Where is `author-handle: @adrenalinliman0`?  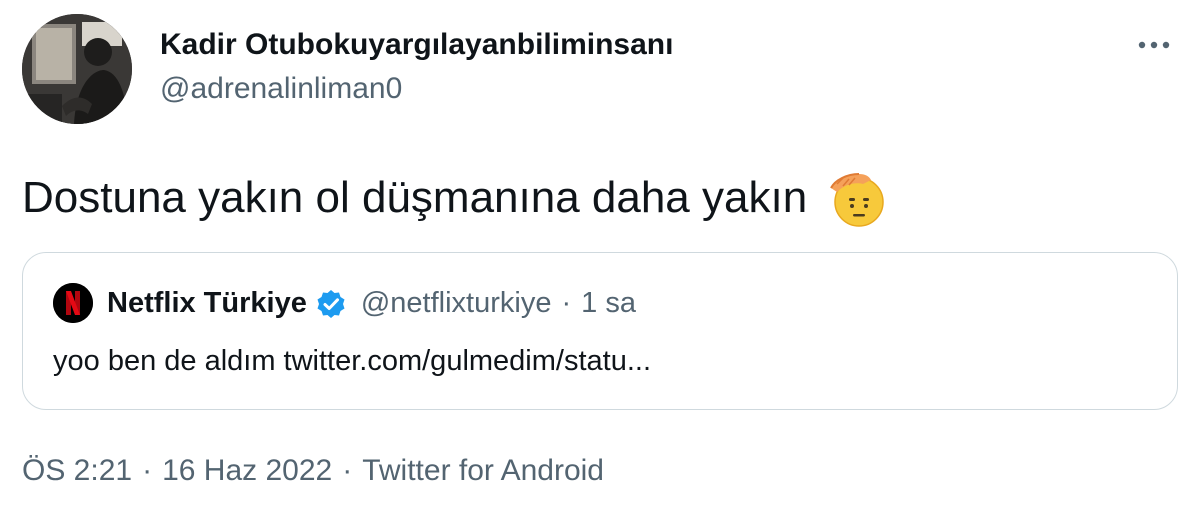 author-handle: @adrenalinliman0 is located at coordinates (281, 89).